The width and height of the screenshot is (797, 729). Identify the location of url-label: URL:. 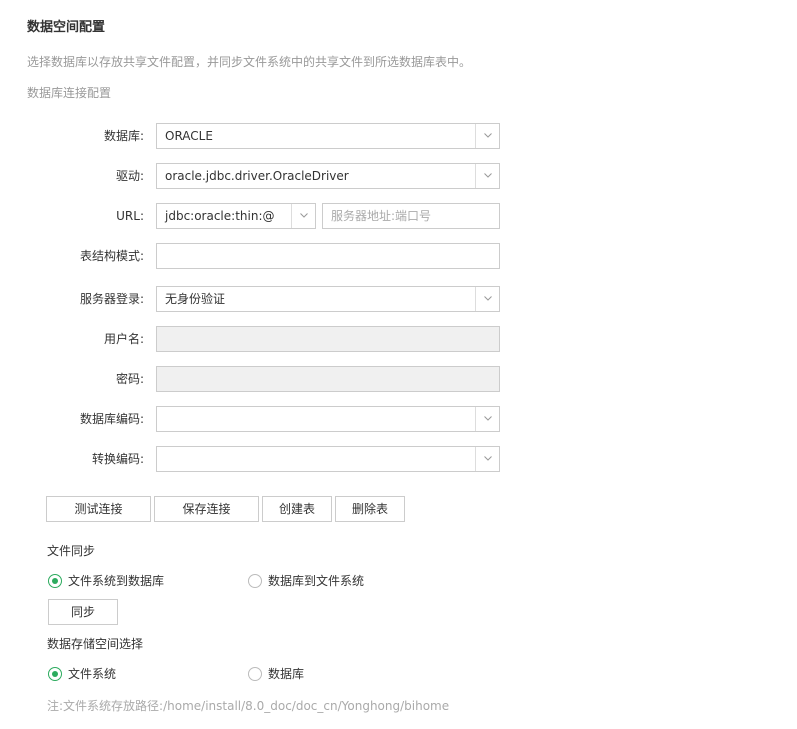
(130, 216).